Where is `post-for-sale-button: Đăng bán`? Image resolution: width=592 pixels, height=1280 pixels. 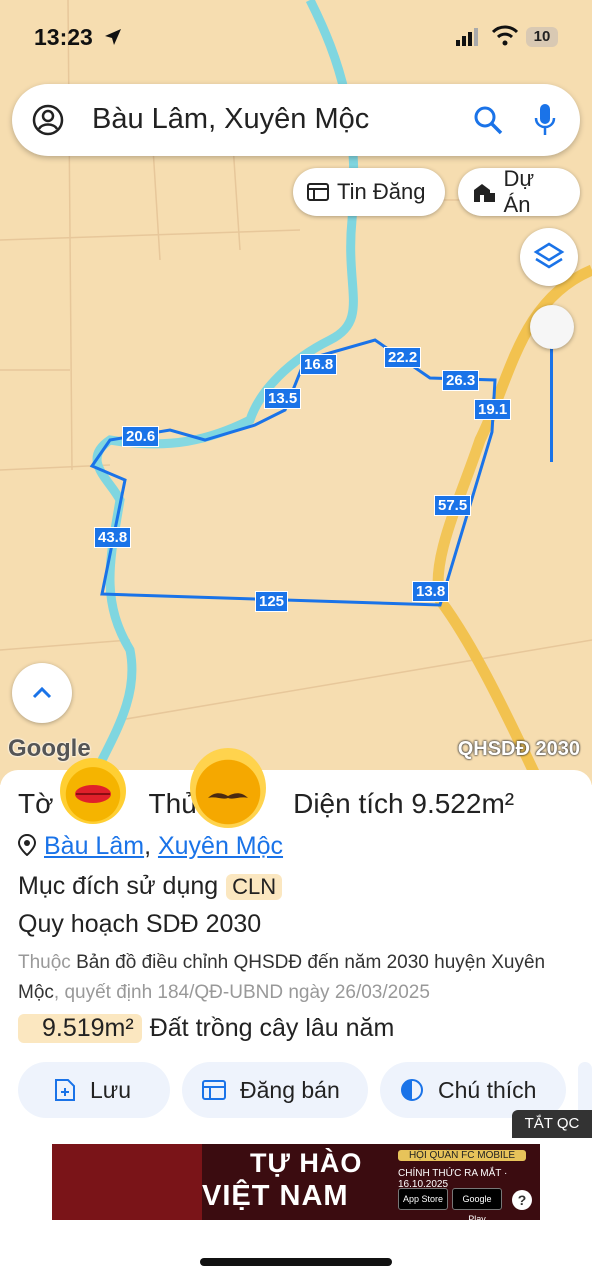 post-for-sale-button: Đăng bán is located at coordinates (275, 1090).